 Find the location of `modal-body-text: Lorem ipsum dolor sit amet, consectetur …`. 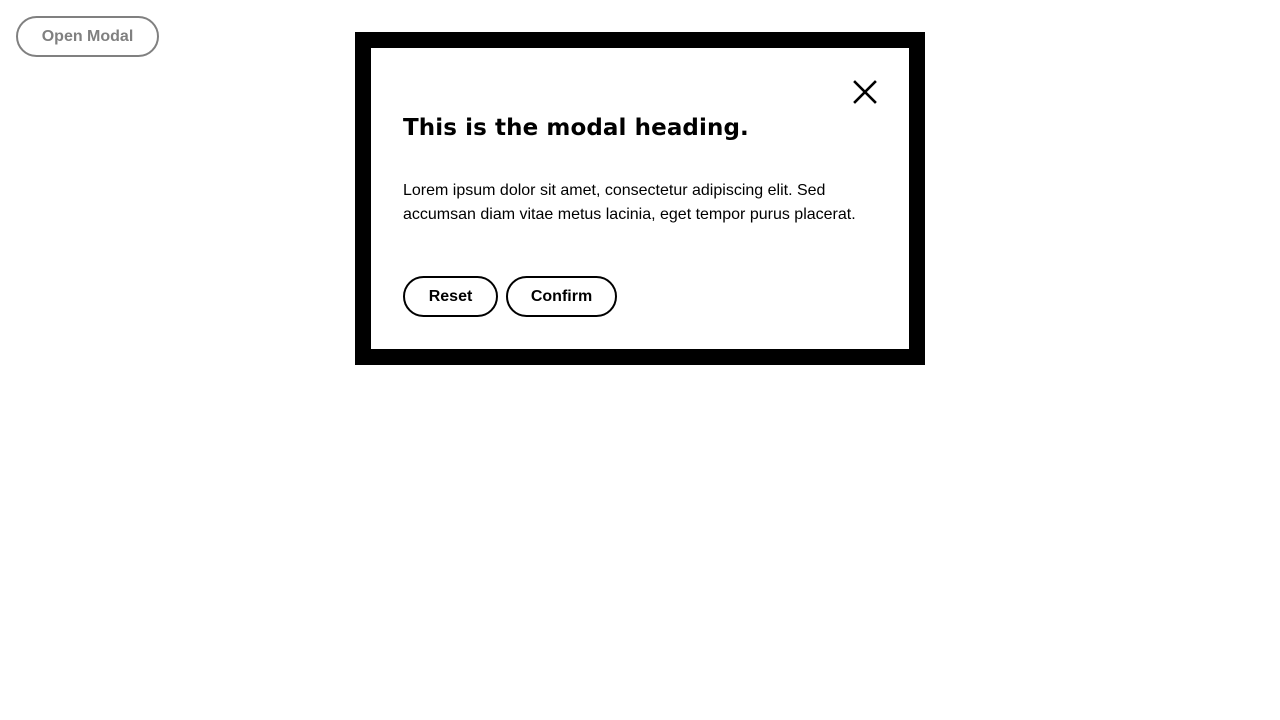

modal-body-text: Lorem ipsum dolor sit amet, consectetur … is located at coordinates (629, 202).